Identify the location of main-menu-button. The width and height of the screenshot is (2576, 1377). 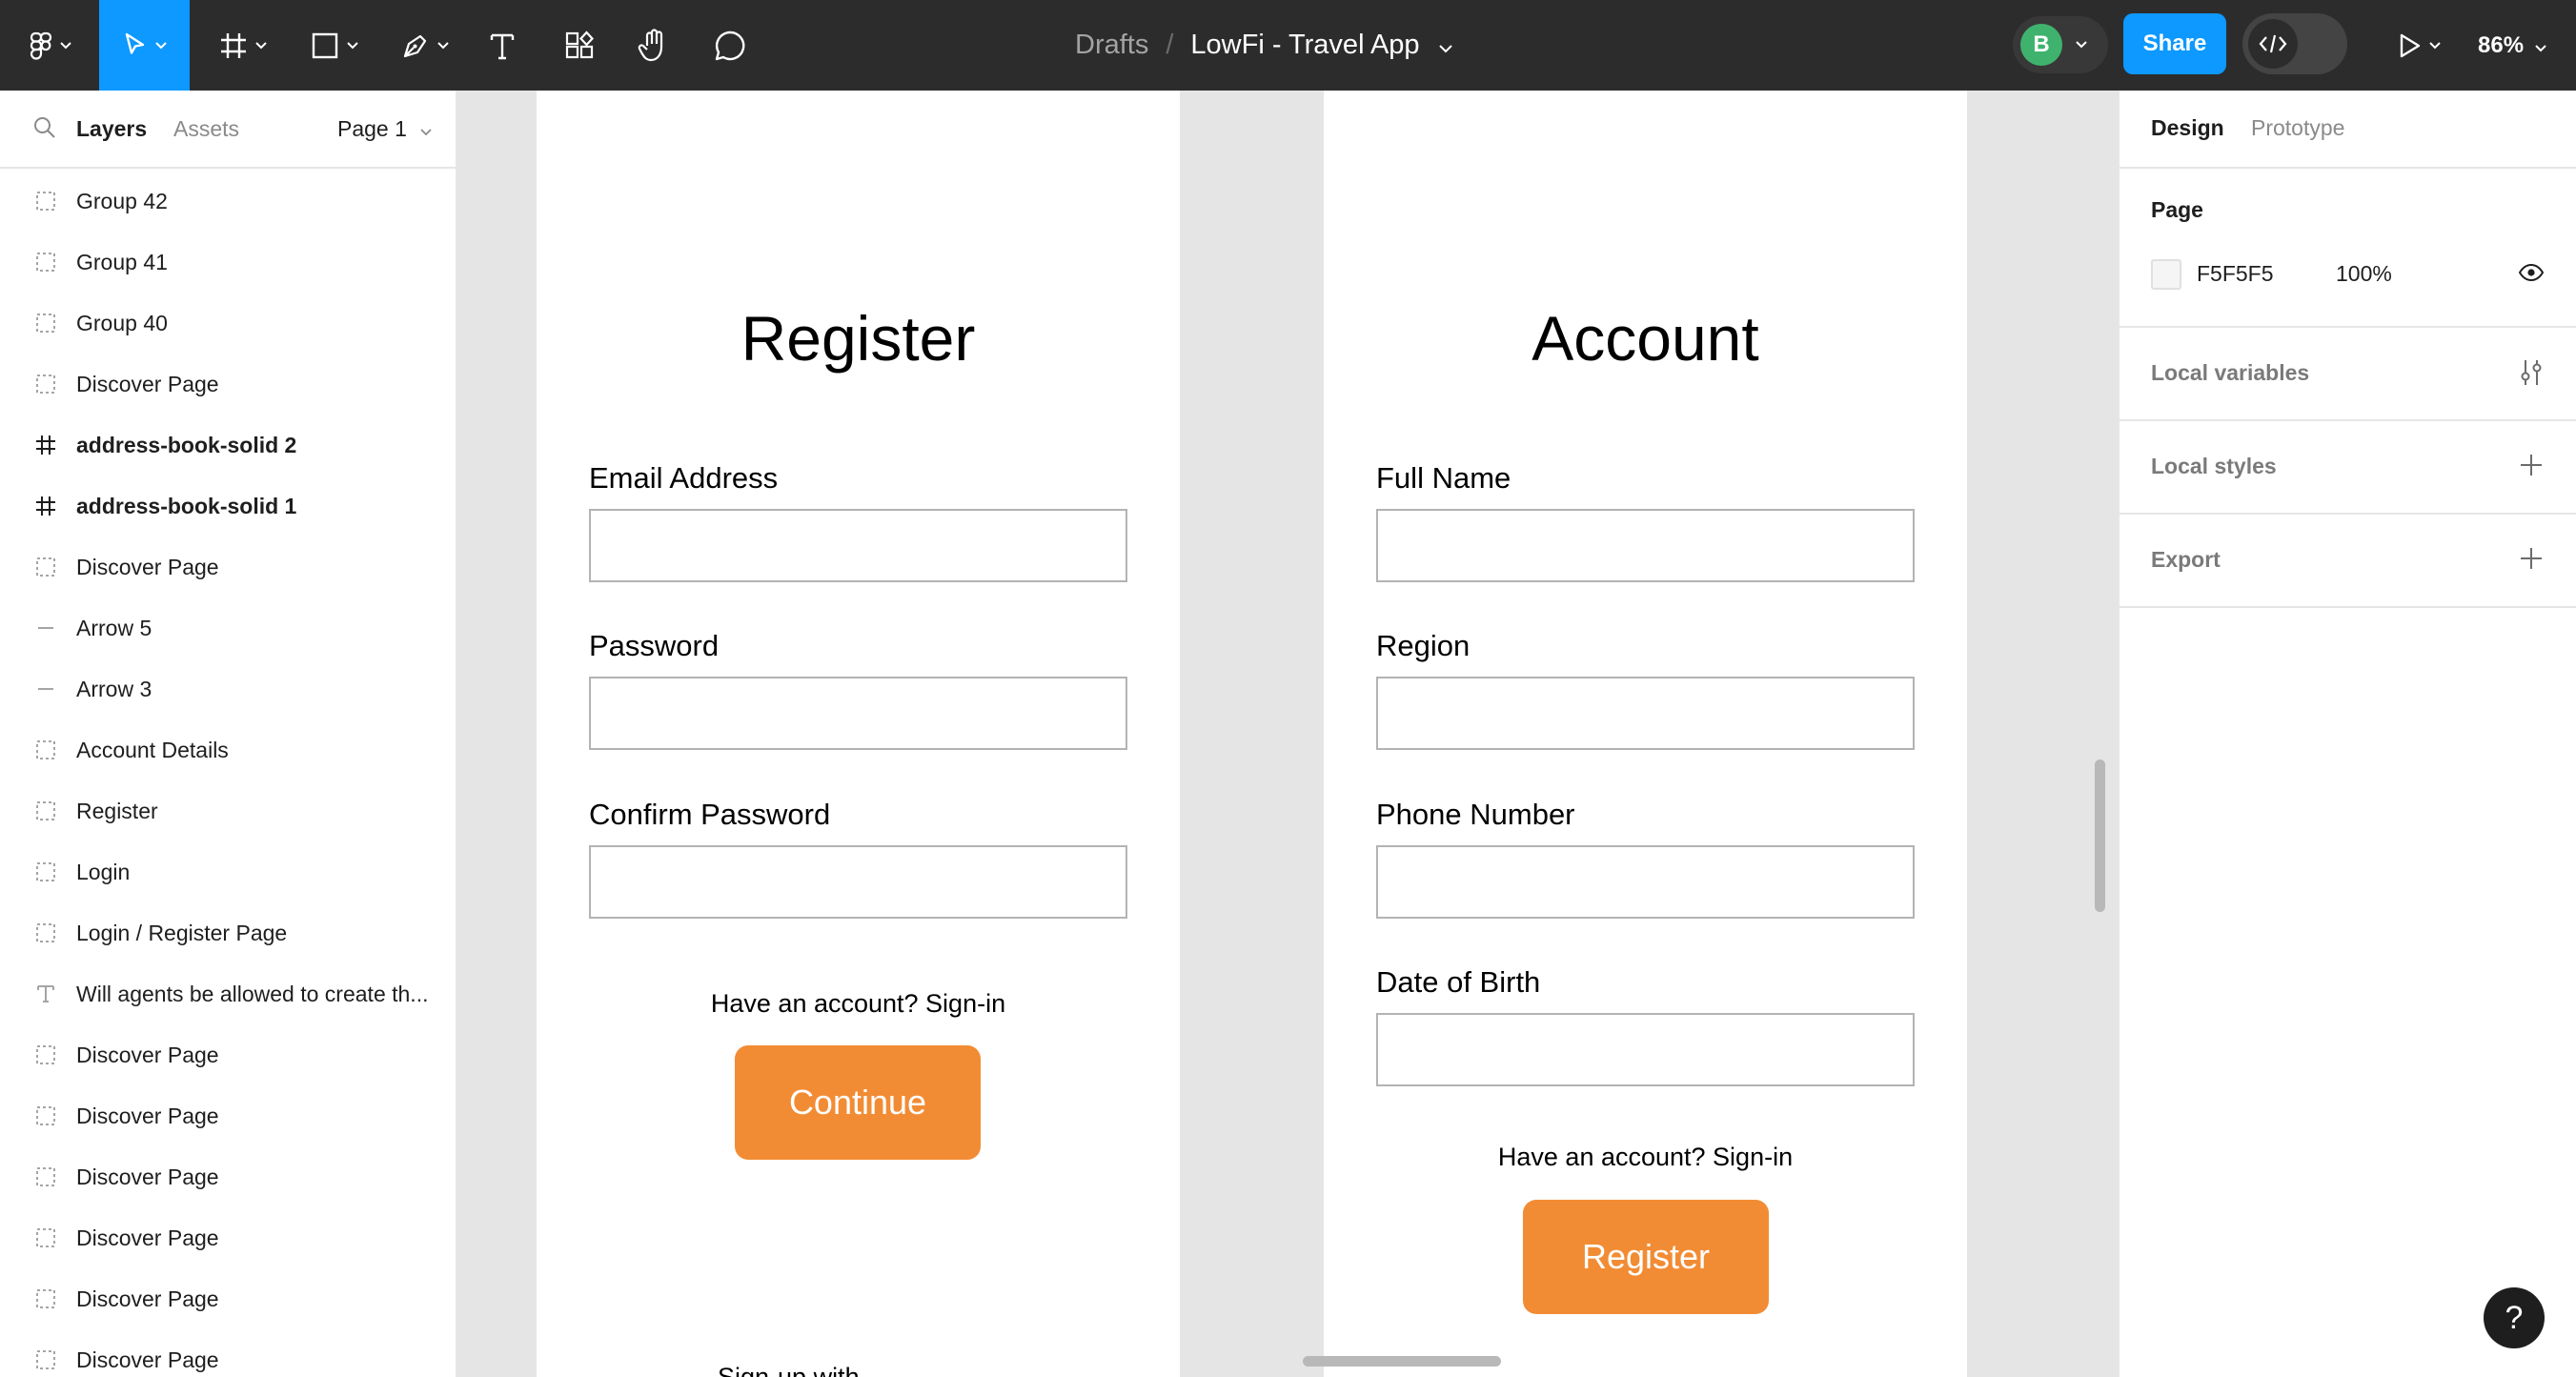
(50, 45).